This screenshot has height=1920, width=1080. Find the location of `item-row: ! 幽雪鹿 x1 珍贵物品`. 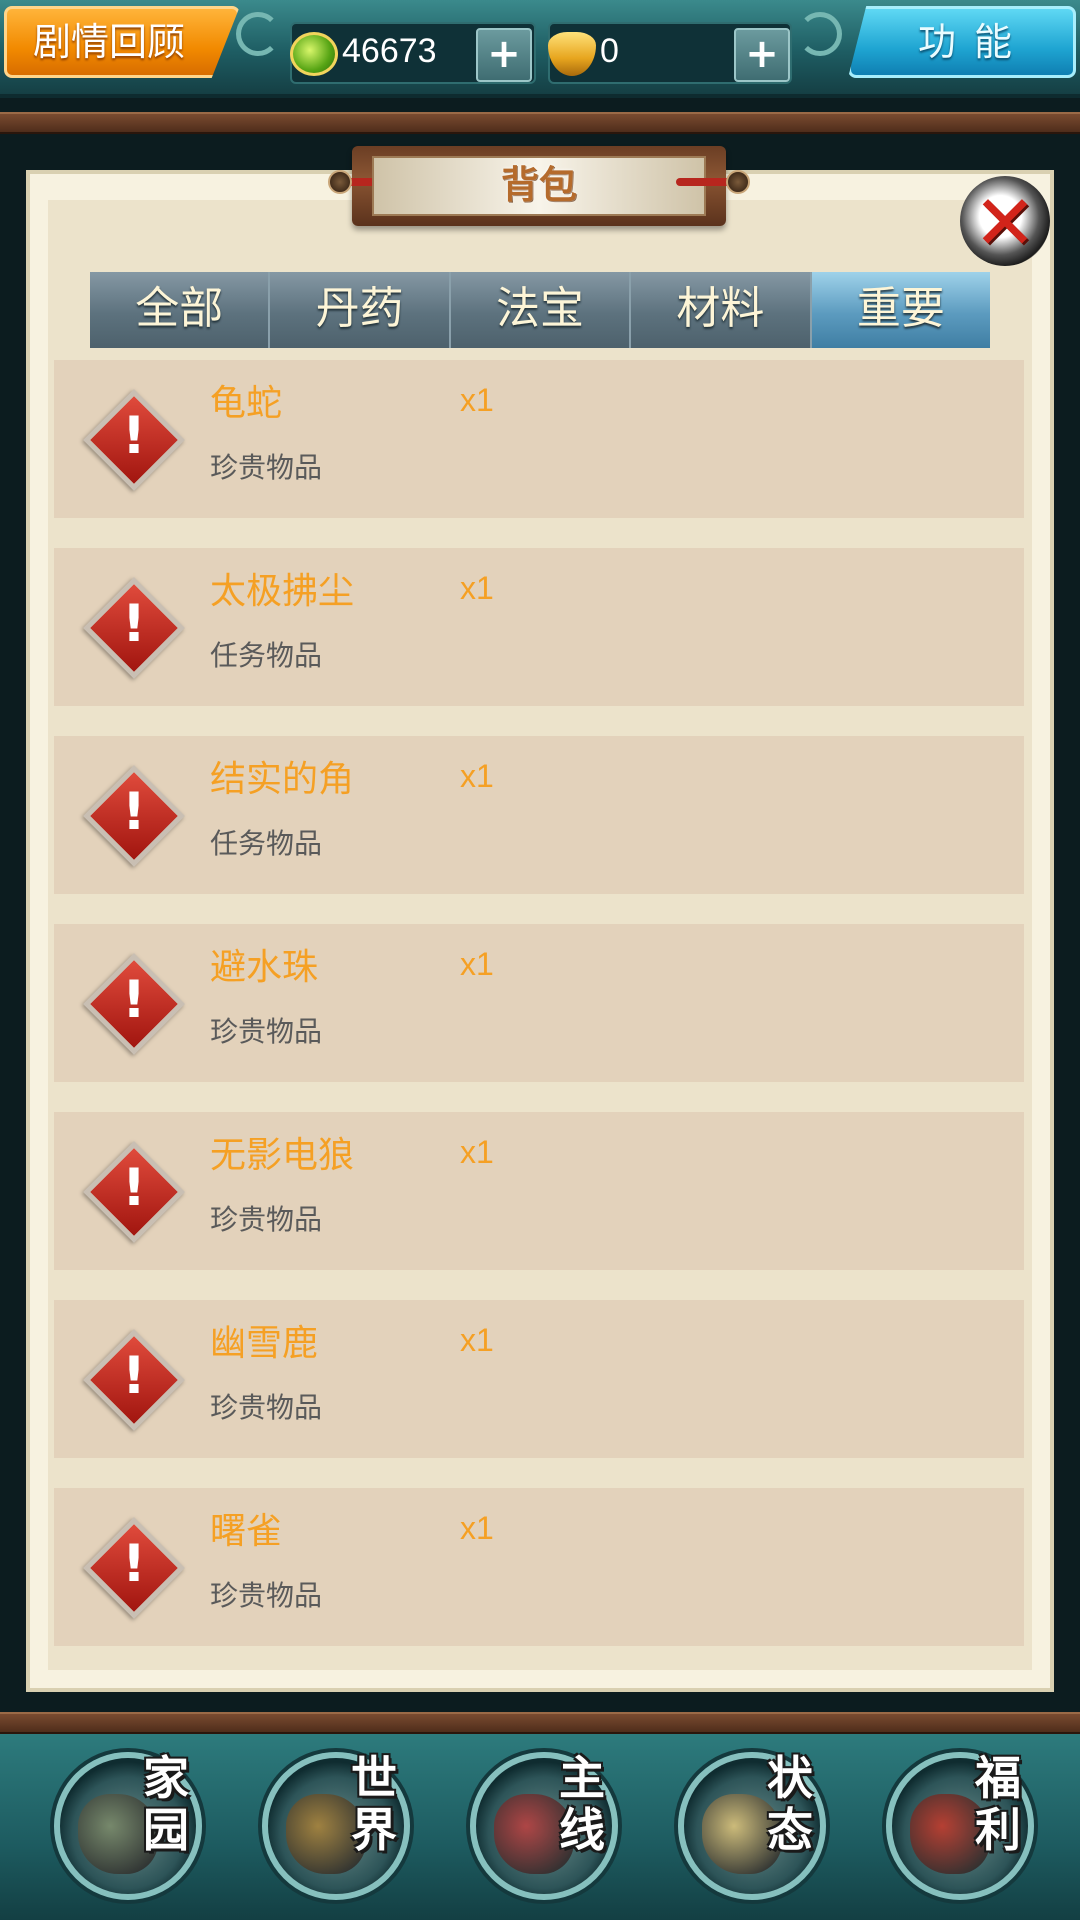

item-row: ! 幽雪鹿 x1 珍贵物品 is located at coordinates (539, 1379).